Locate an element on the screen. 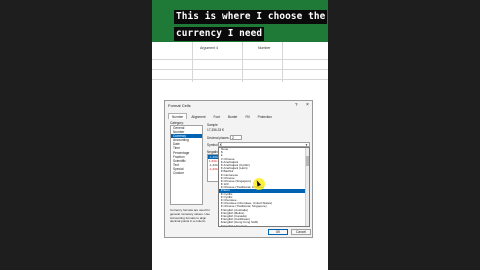  close-icon: × is located at coordinates (307, 105).